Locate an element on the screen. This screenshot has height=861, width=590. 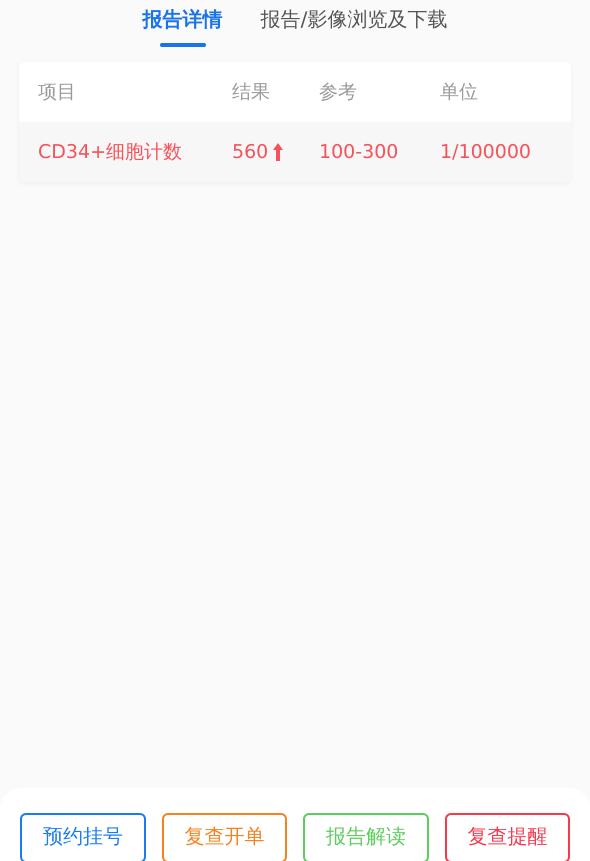
up-arrow-icon is located at coordinates (278, 152).